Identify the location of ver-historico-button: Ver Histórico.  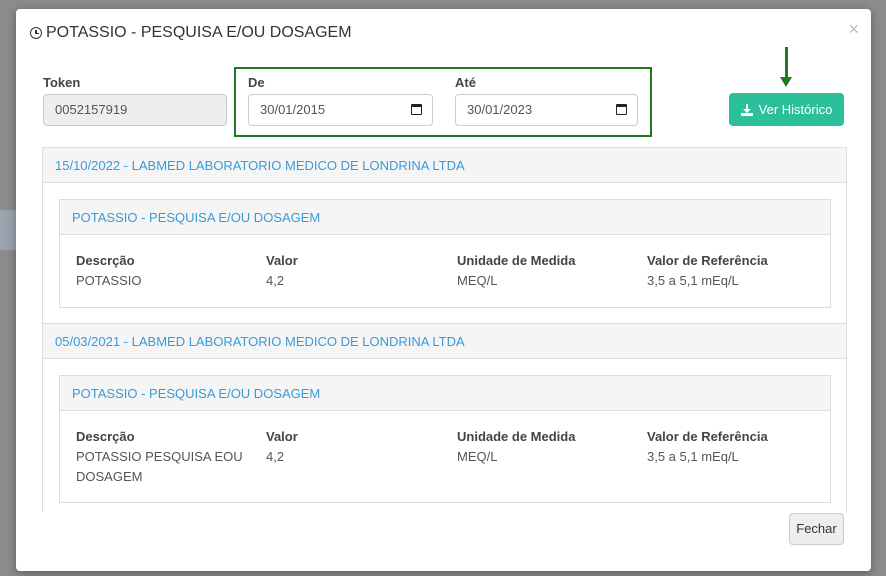
(786, 109).